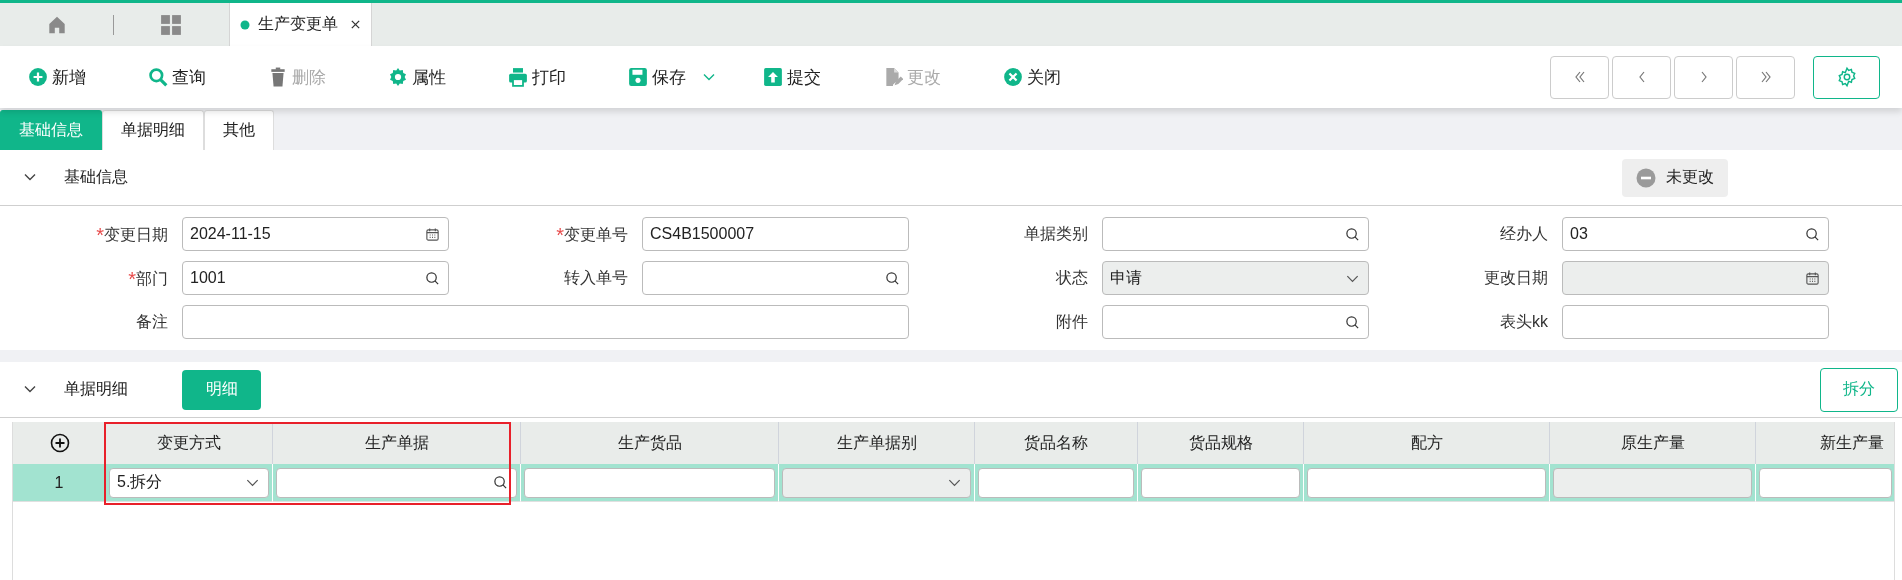 This screenshot has height=580, width=1902. What do you see at coordinates (88, 77) in the screenshot?
I see `add-button: 新增` at bounding box center [88, 77].